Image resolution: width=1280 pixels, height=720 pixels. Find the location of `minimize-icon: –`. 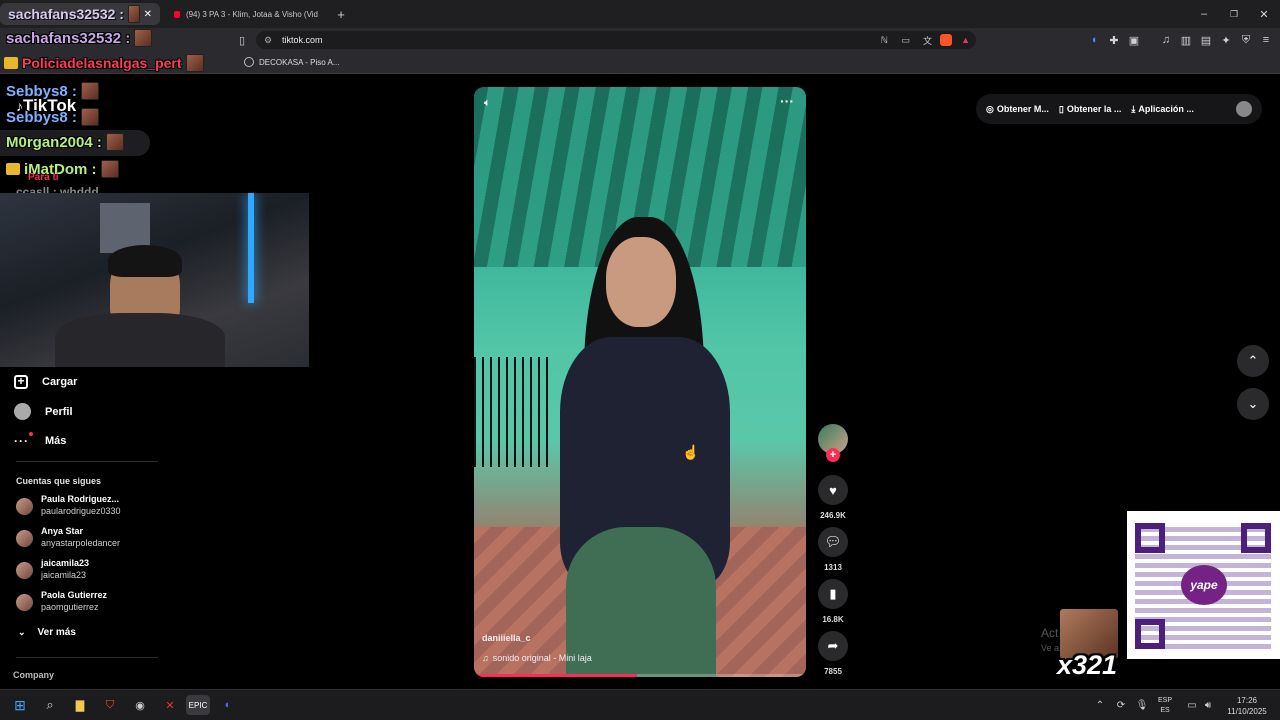

minimize-icon: – is located at coordinates (1204, 14).